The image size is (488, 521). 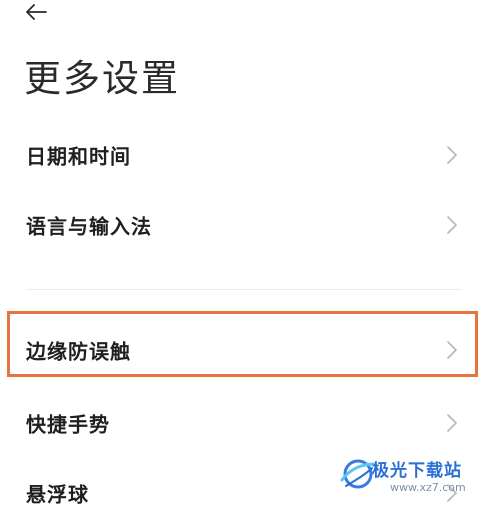 What do you see at coordinates (244, 225) in the screenshot?
I see `settings-item-language-input: 语言与输入法` at bounding box center [244, 225].